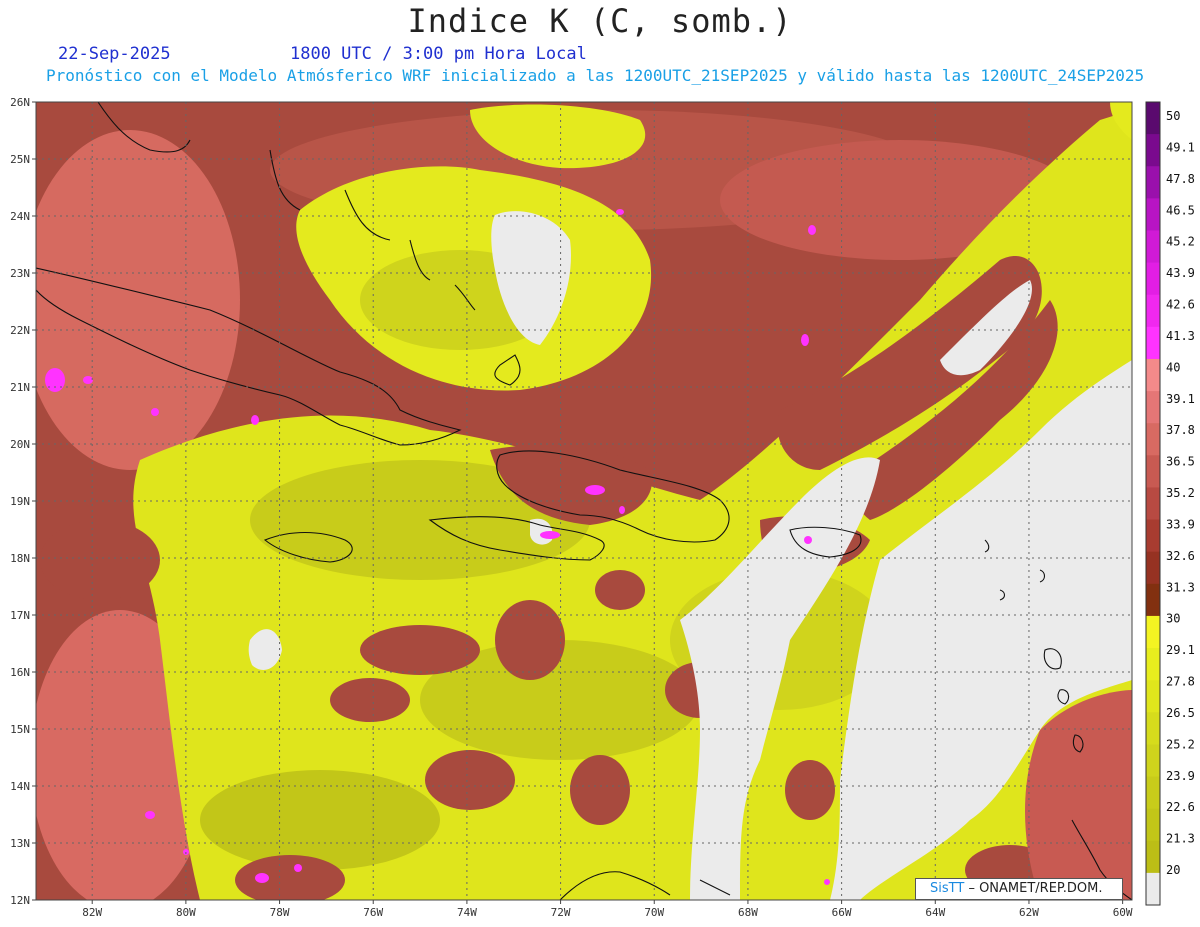 Image resolution: width=1200 pixels, height=927 pixels. Describe the element at coordinates (20, 558) in the screenshot. I see `lat-label: 18N` at that location.